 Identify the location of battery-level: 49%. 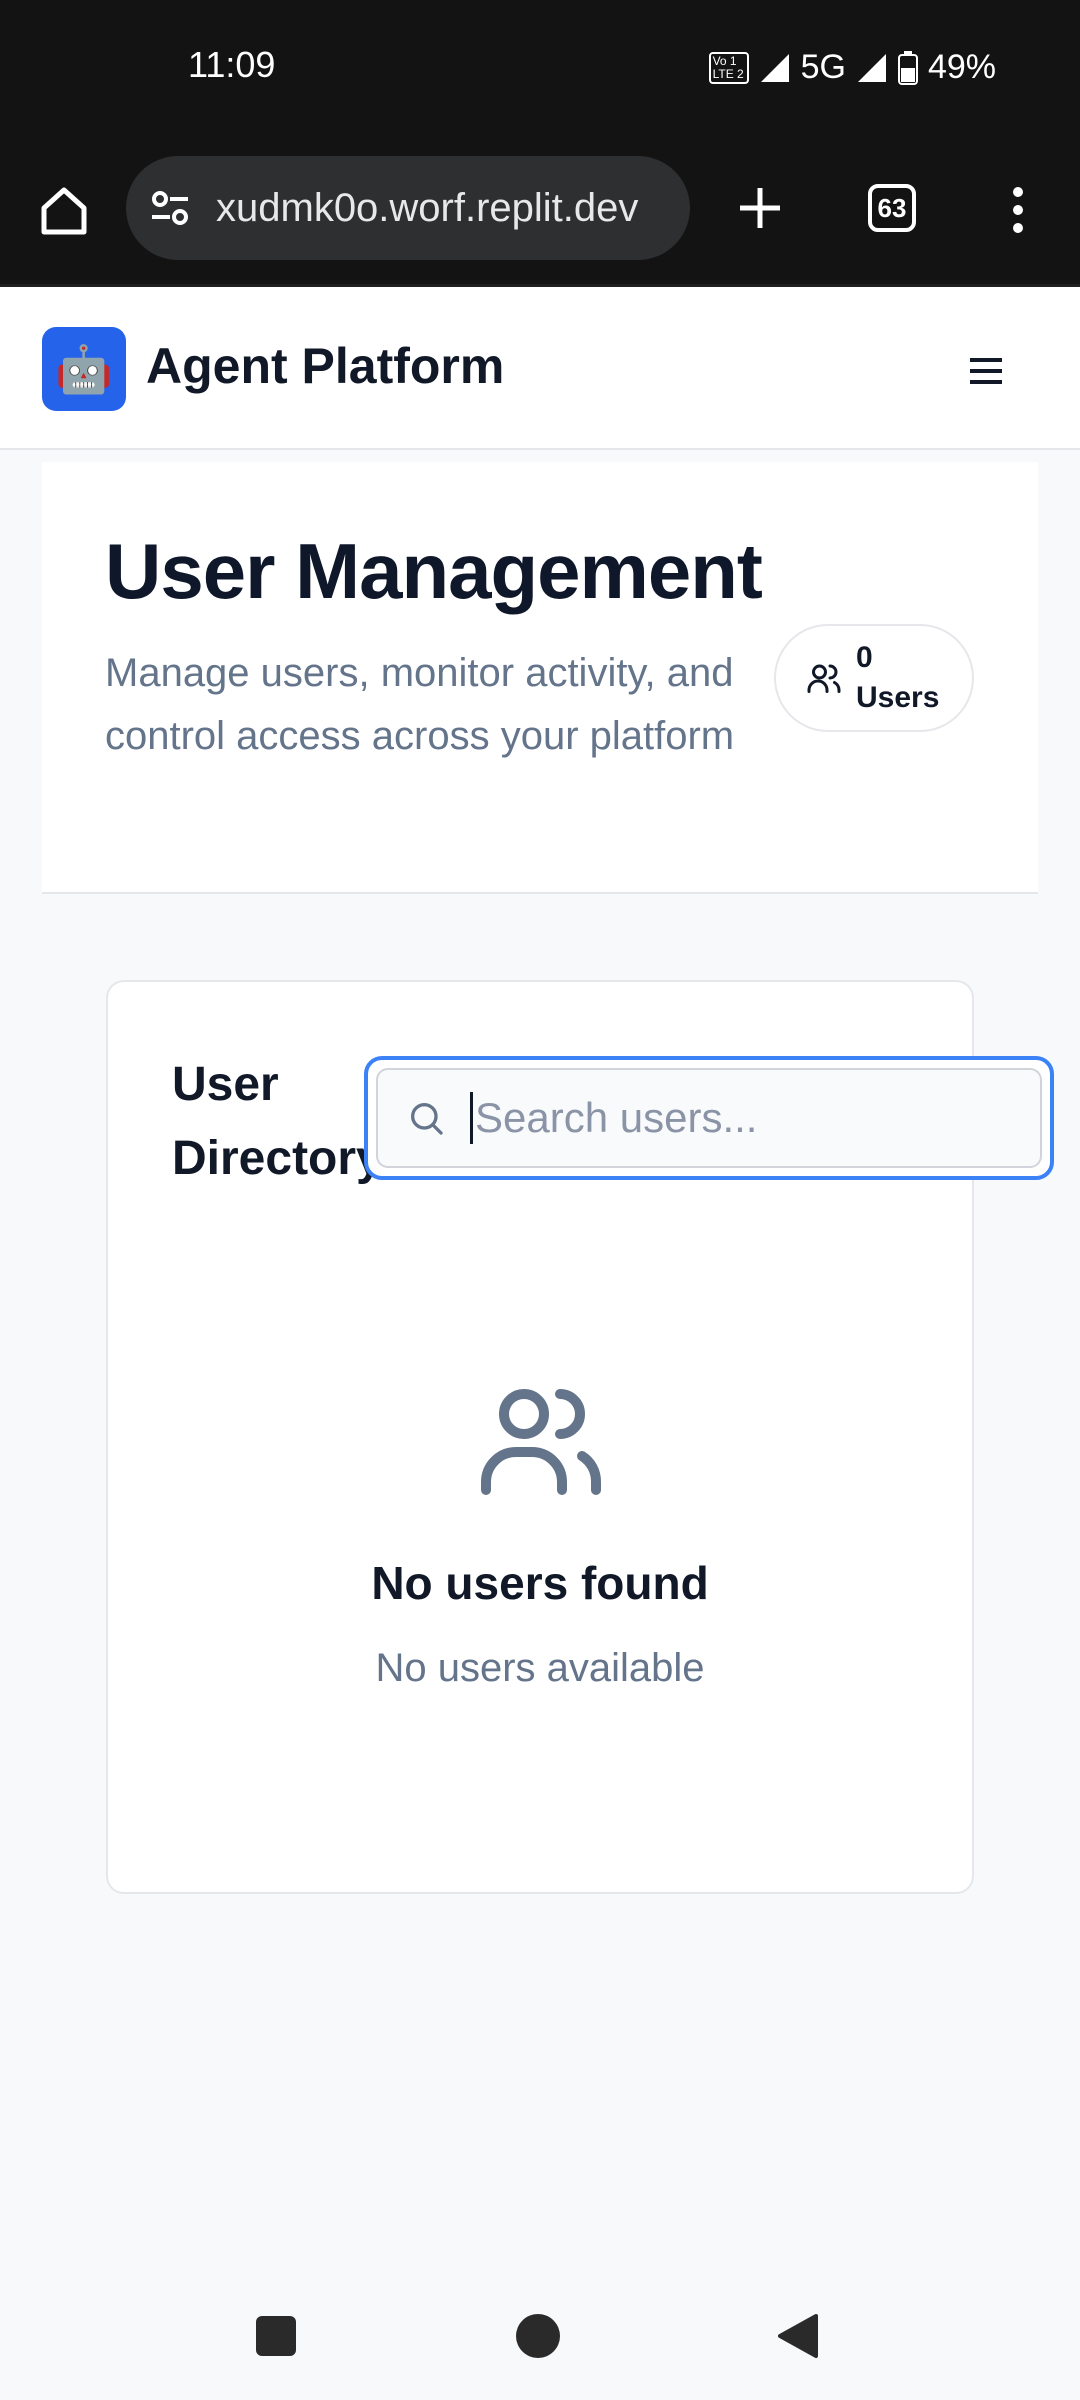
(961, 67).